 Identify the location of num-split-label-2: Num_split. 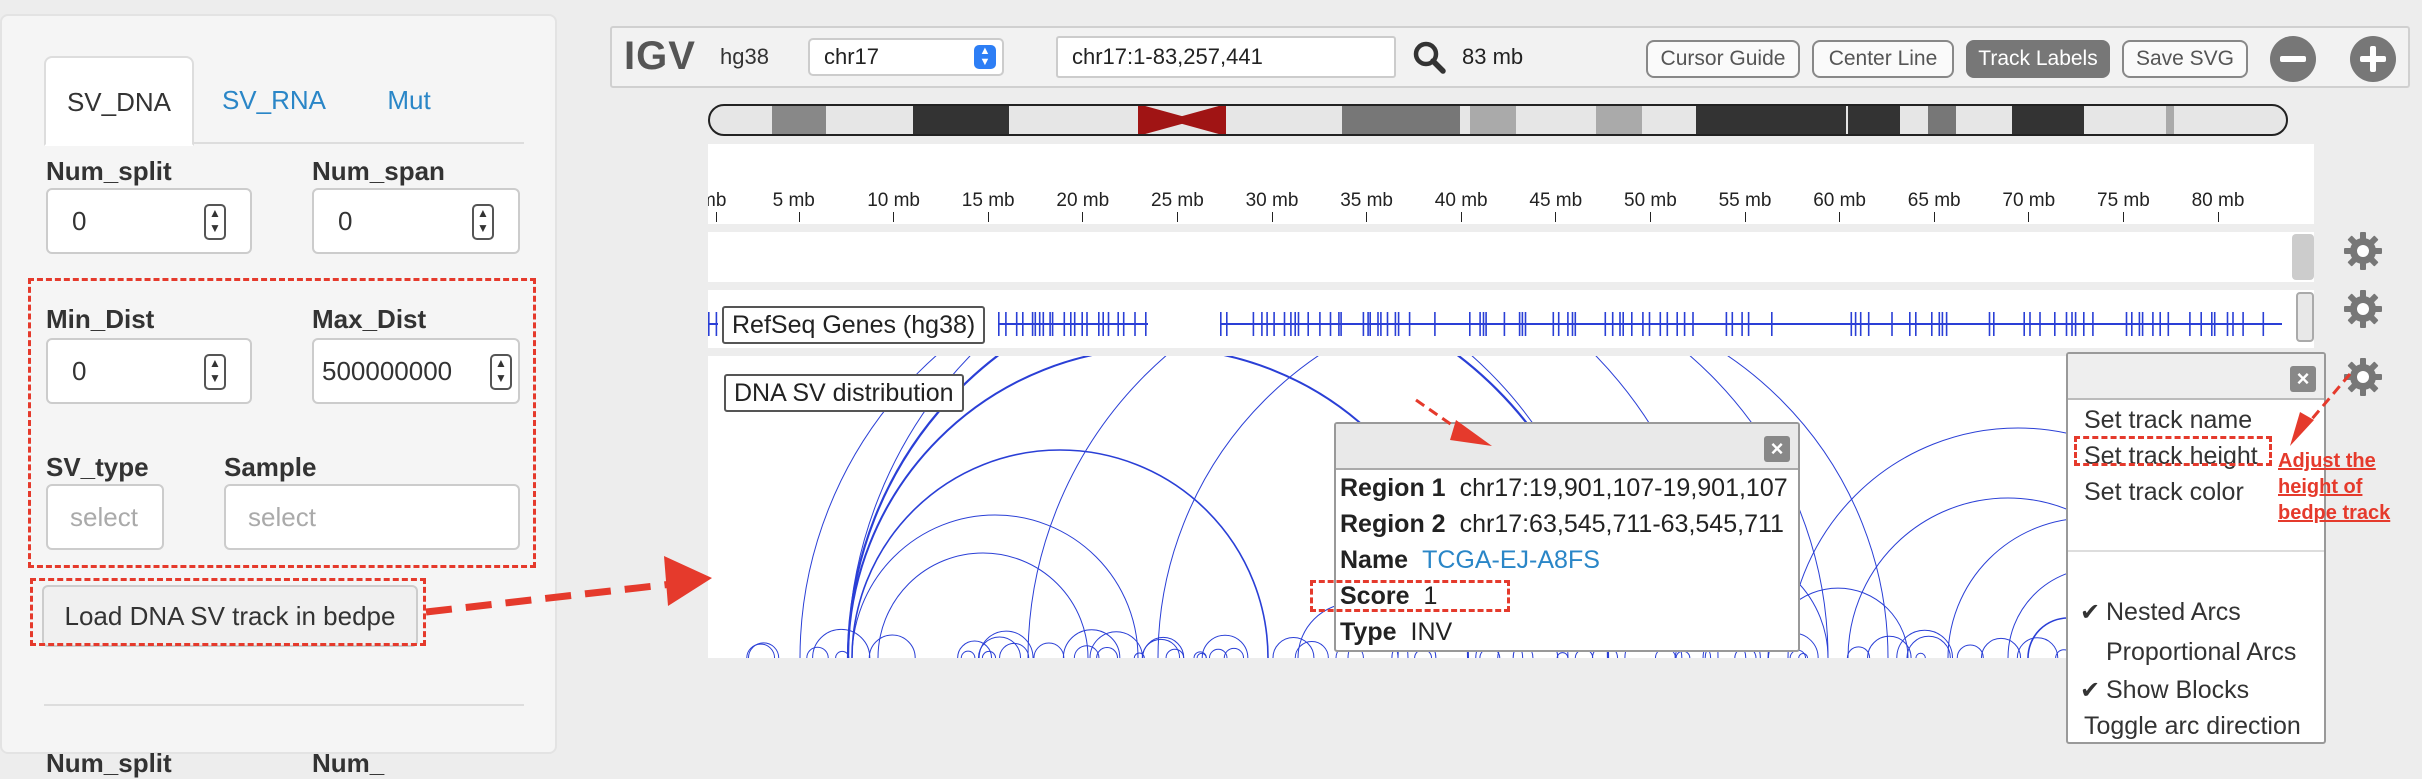
(109, 763).